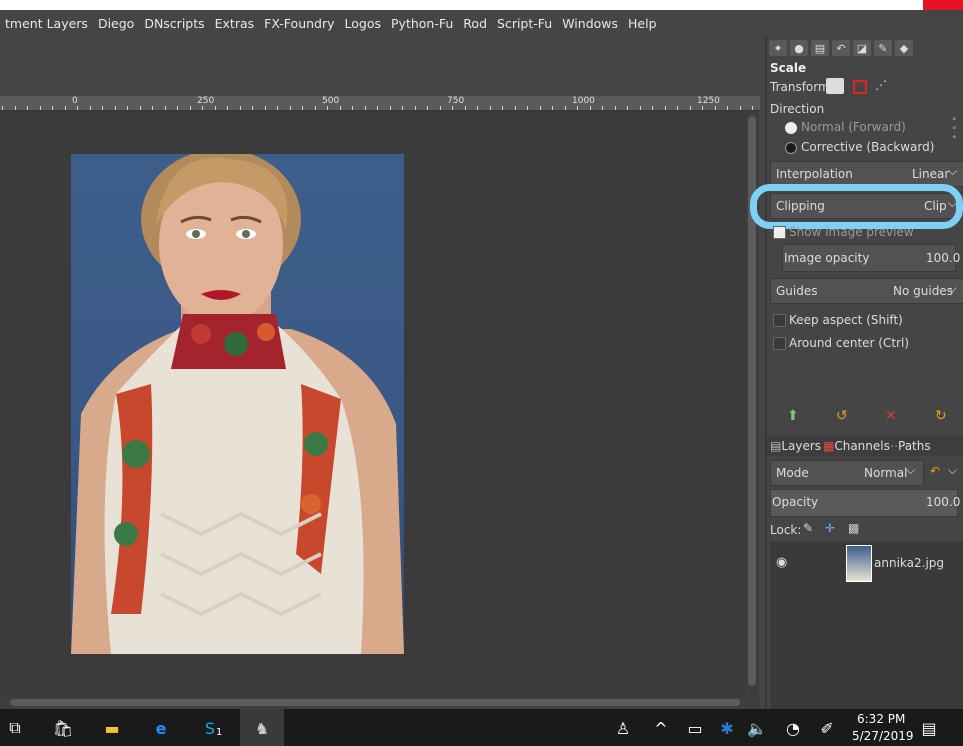  What do you see at coordinates (786, 530) in the screenshot?
I see `lock-label: Lock:` at bounding box center [786, 530].